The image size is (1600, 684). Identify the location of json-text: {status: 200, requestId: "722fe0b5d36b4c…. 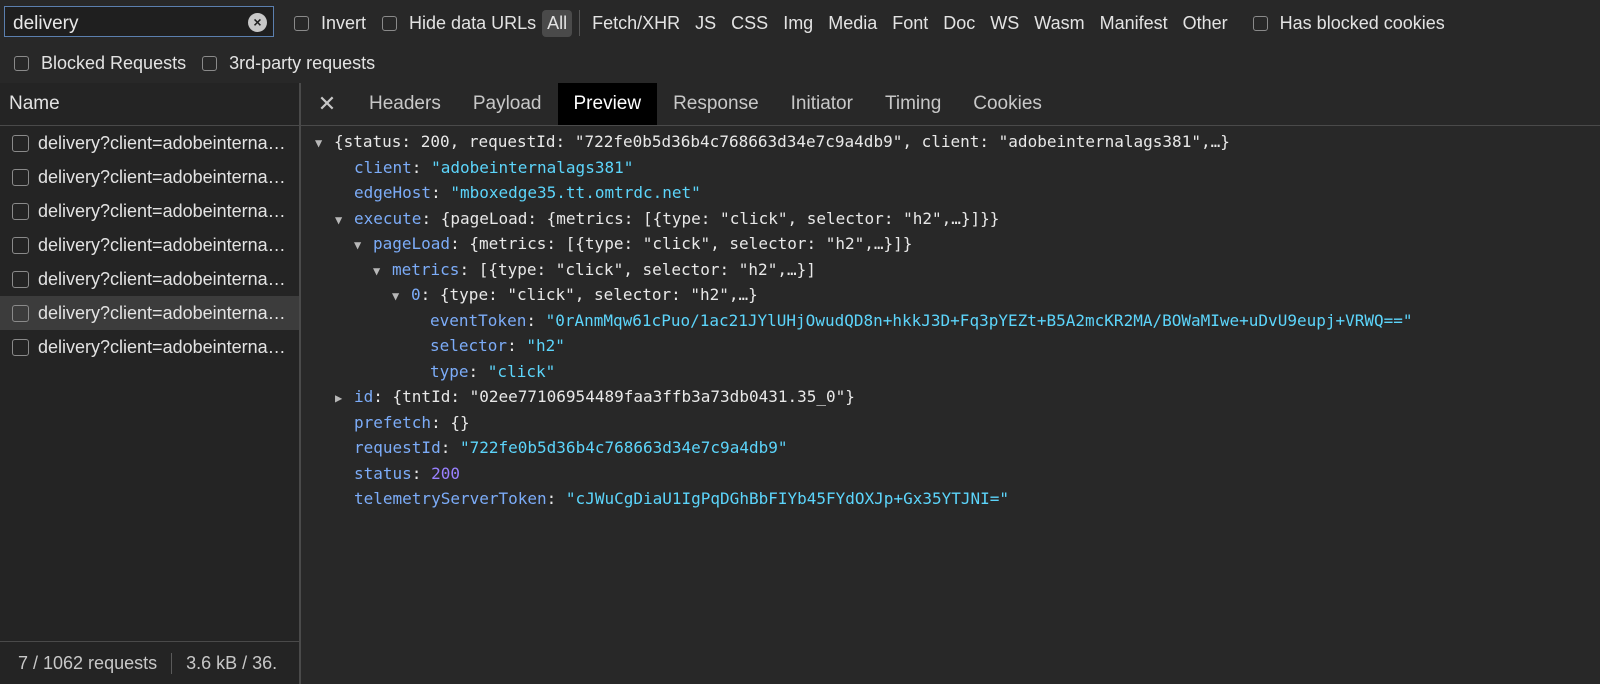
(782, 141).